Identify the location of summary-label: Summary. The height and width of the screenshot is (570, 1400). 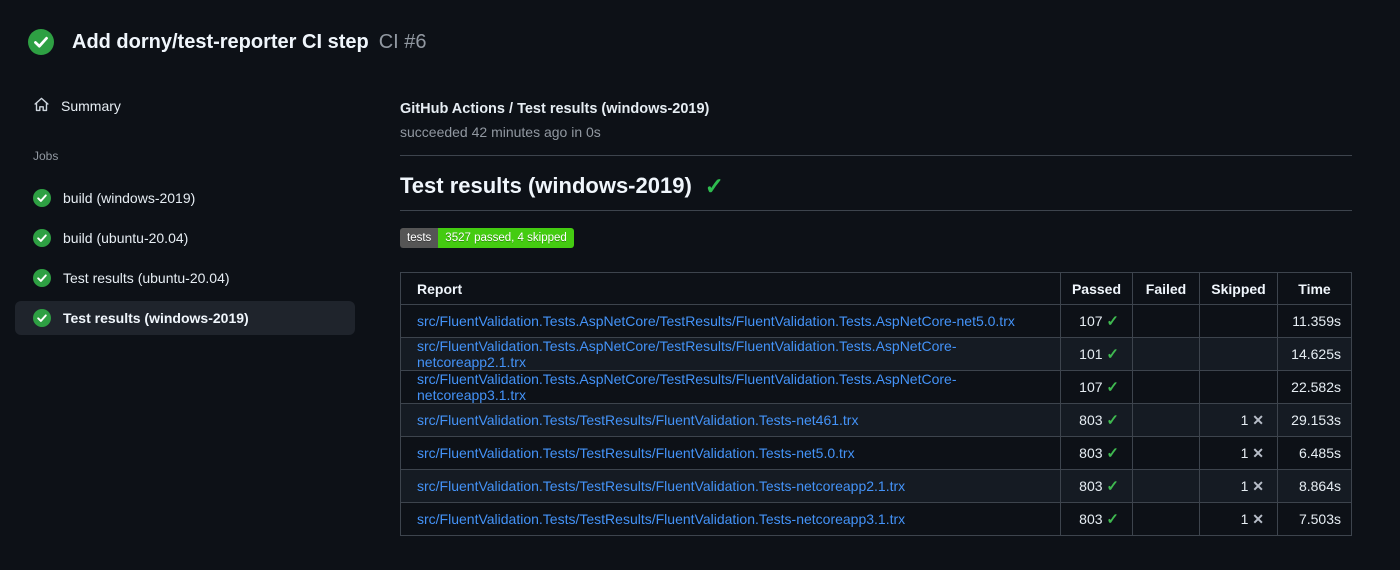
(91, 106).